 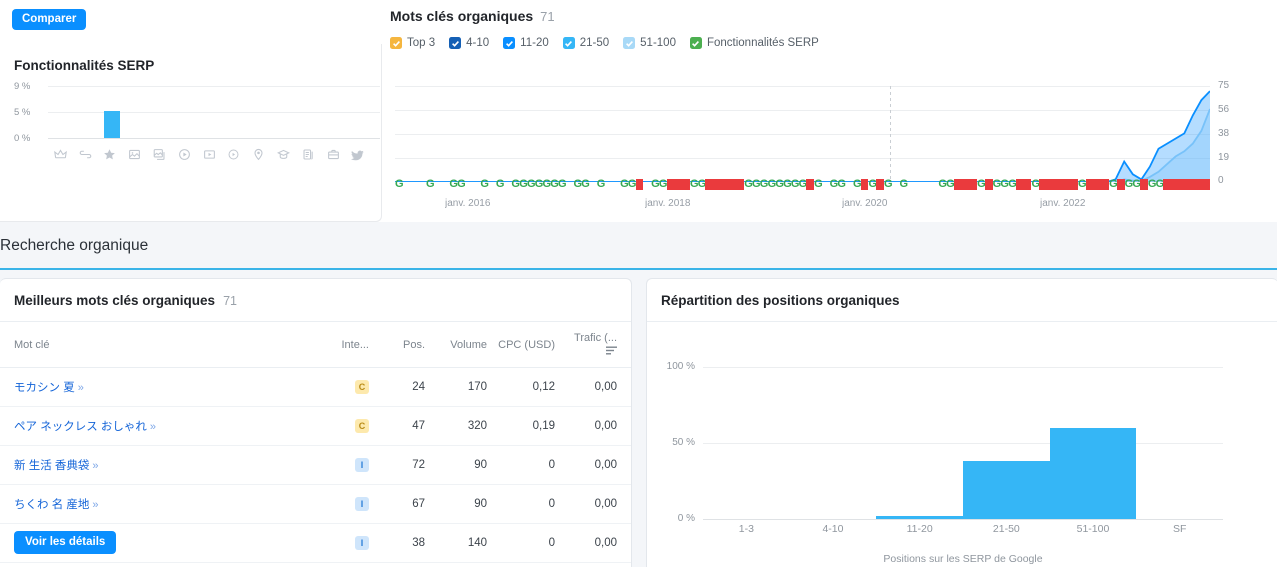 What do you see at coordinates (521, 345) in the screenshot?
I see `column-header-cpc: CPC (USD)` at bounding box center [521, 345].